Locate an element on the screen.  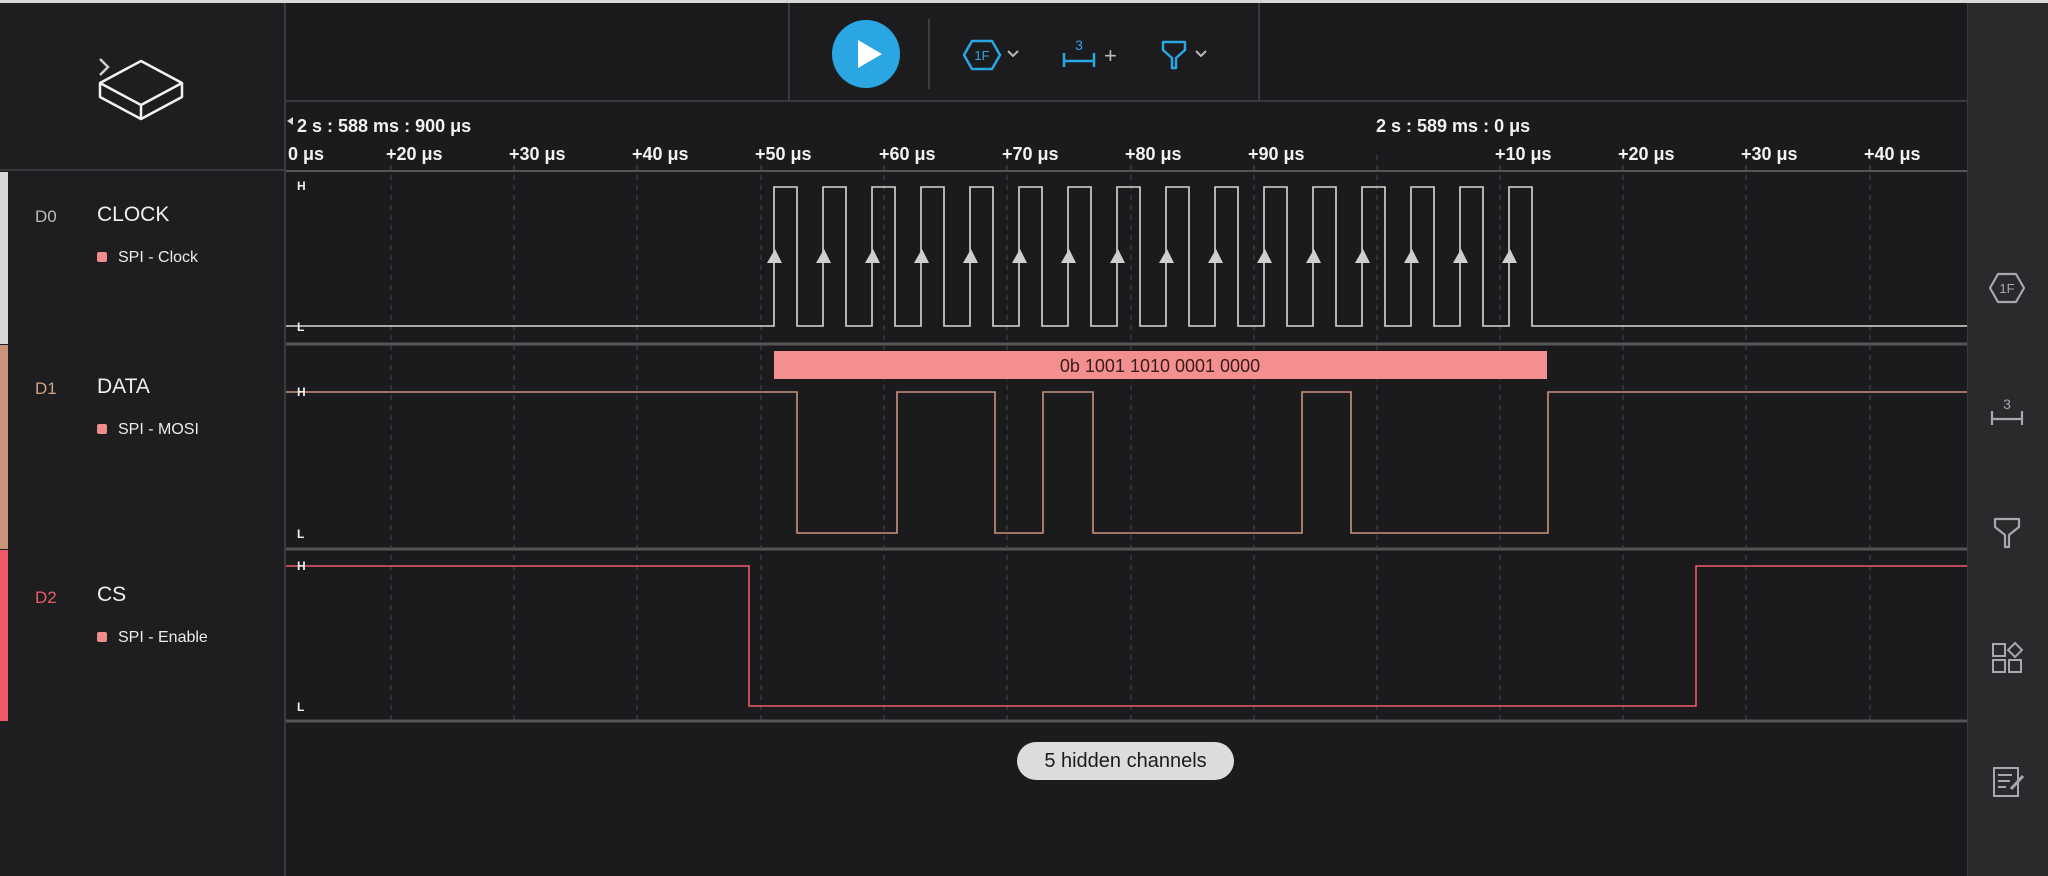
cs-high-label: H is located at coordinates (301, 566).